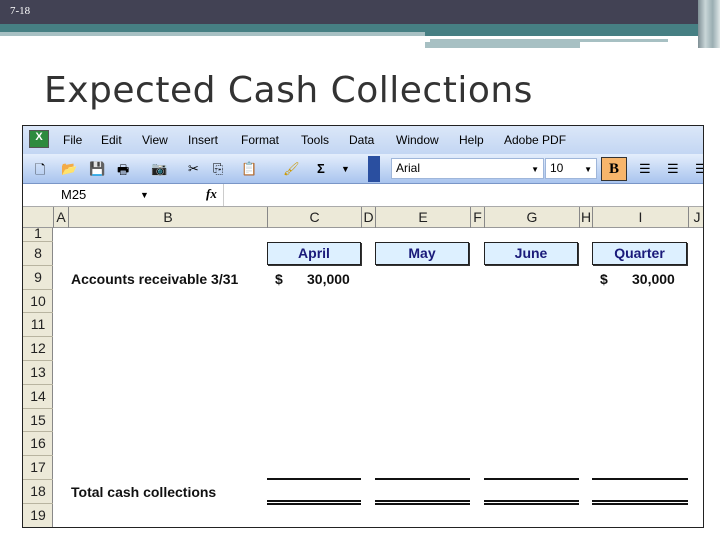 Image resolution: width=720 pixels, height=540 pixels. Describe the element at coordinates (467, 168) in the screenshot. I see `font-select: Arial ▼` at that location.